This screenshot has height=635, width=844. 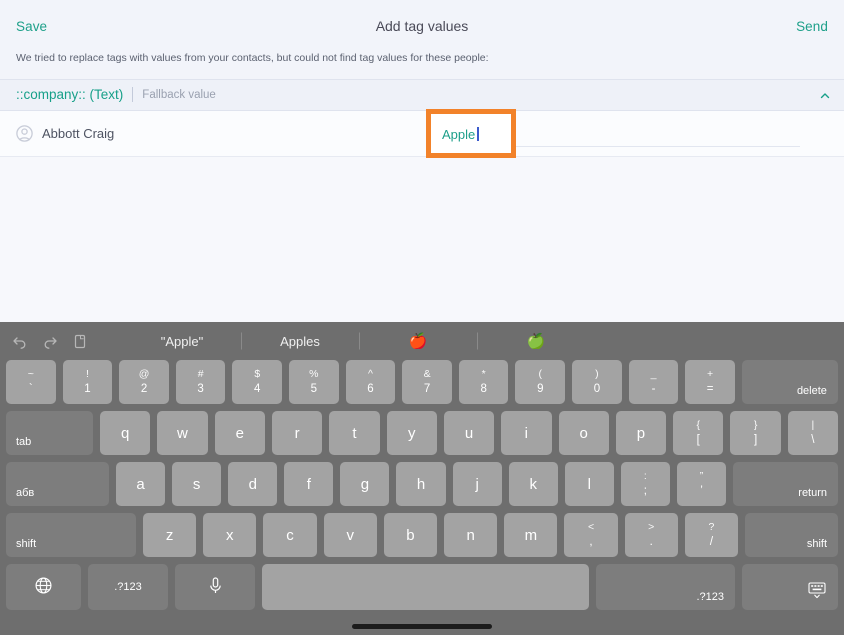 I want to click on key-label: p, so click(x=641, y=433).